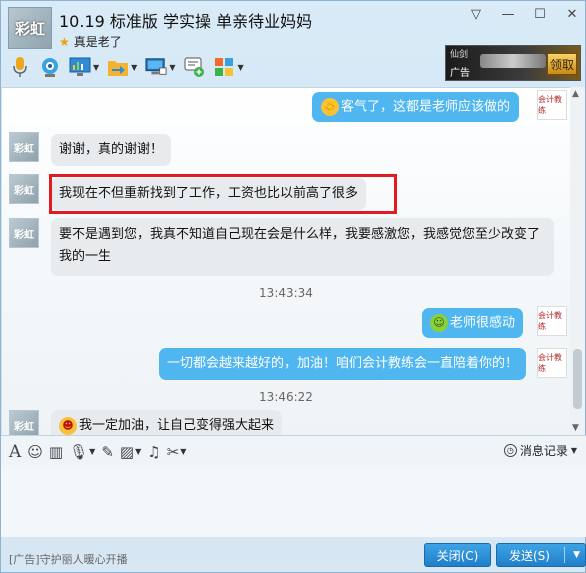  I want to click on message-text: 一切都会越来越好的，加油！咱们会计教练会一直陪着你的！, so click(343, 363).